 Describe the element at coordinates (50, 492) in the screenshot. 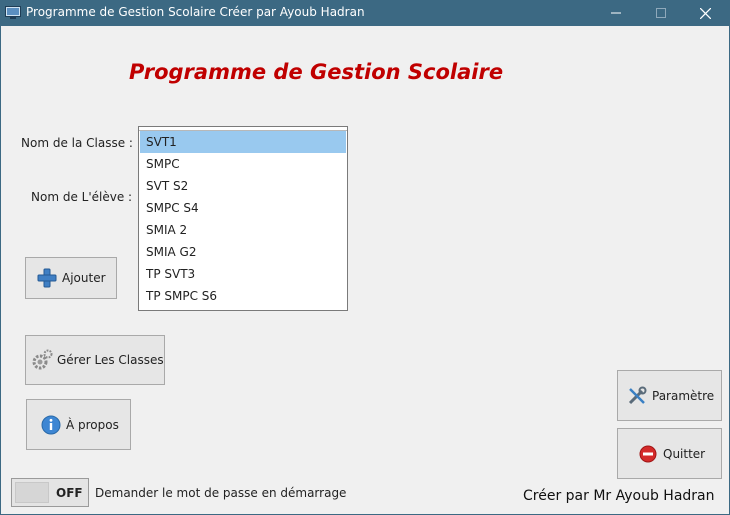

I see `password-toggle: OFF` at that location.